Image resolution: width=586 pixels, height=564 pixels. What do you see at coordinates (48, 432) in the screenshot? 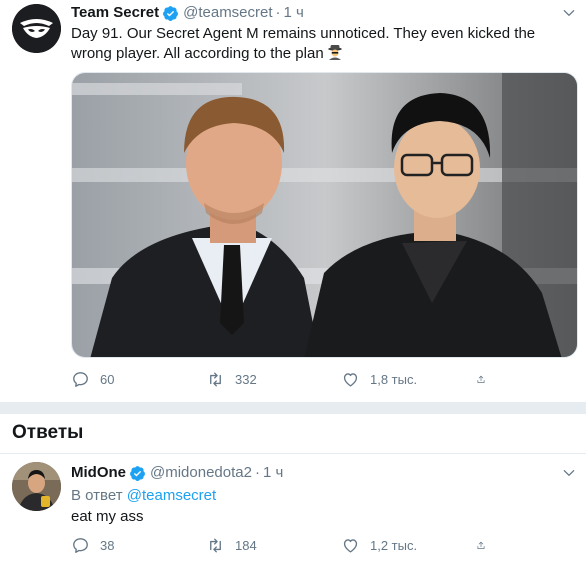
I see `replies-heading: Ответы` at bounding box center [48, 432].